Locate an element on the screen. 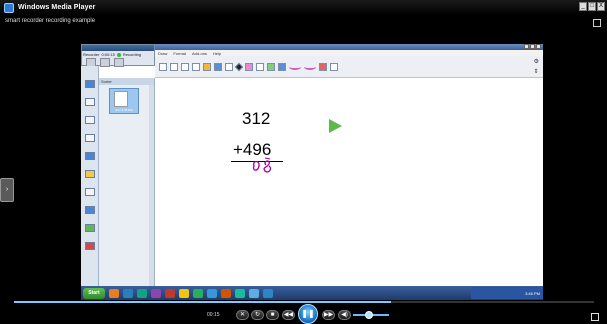 This screenshot has width=607, height=324. ie-icon is located at coordinates (128, 293).